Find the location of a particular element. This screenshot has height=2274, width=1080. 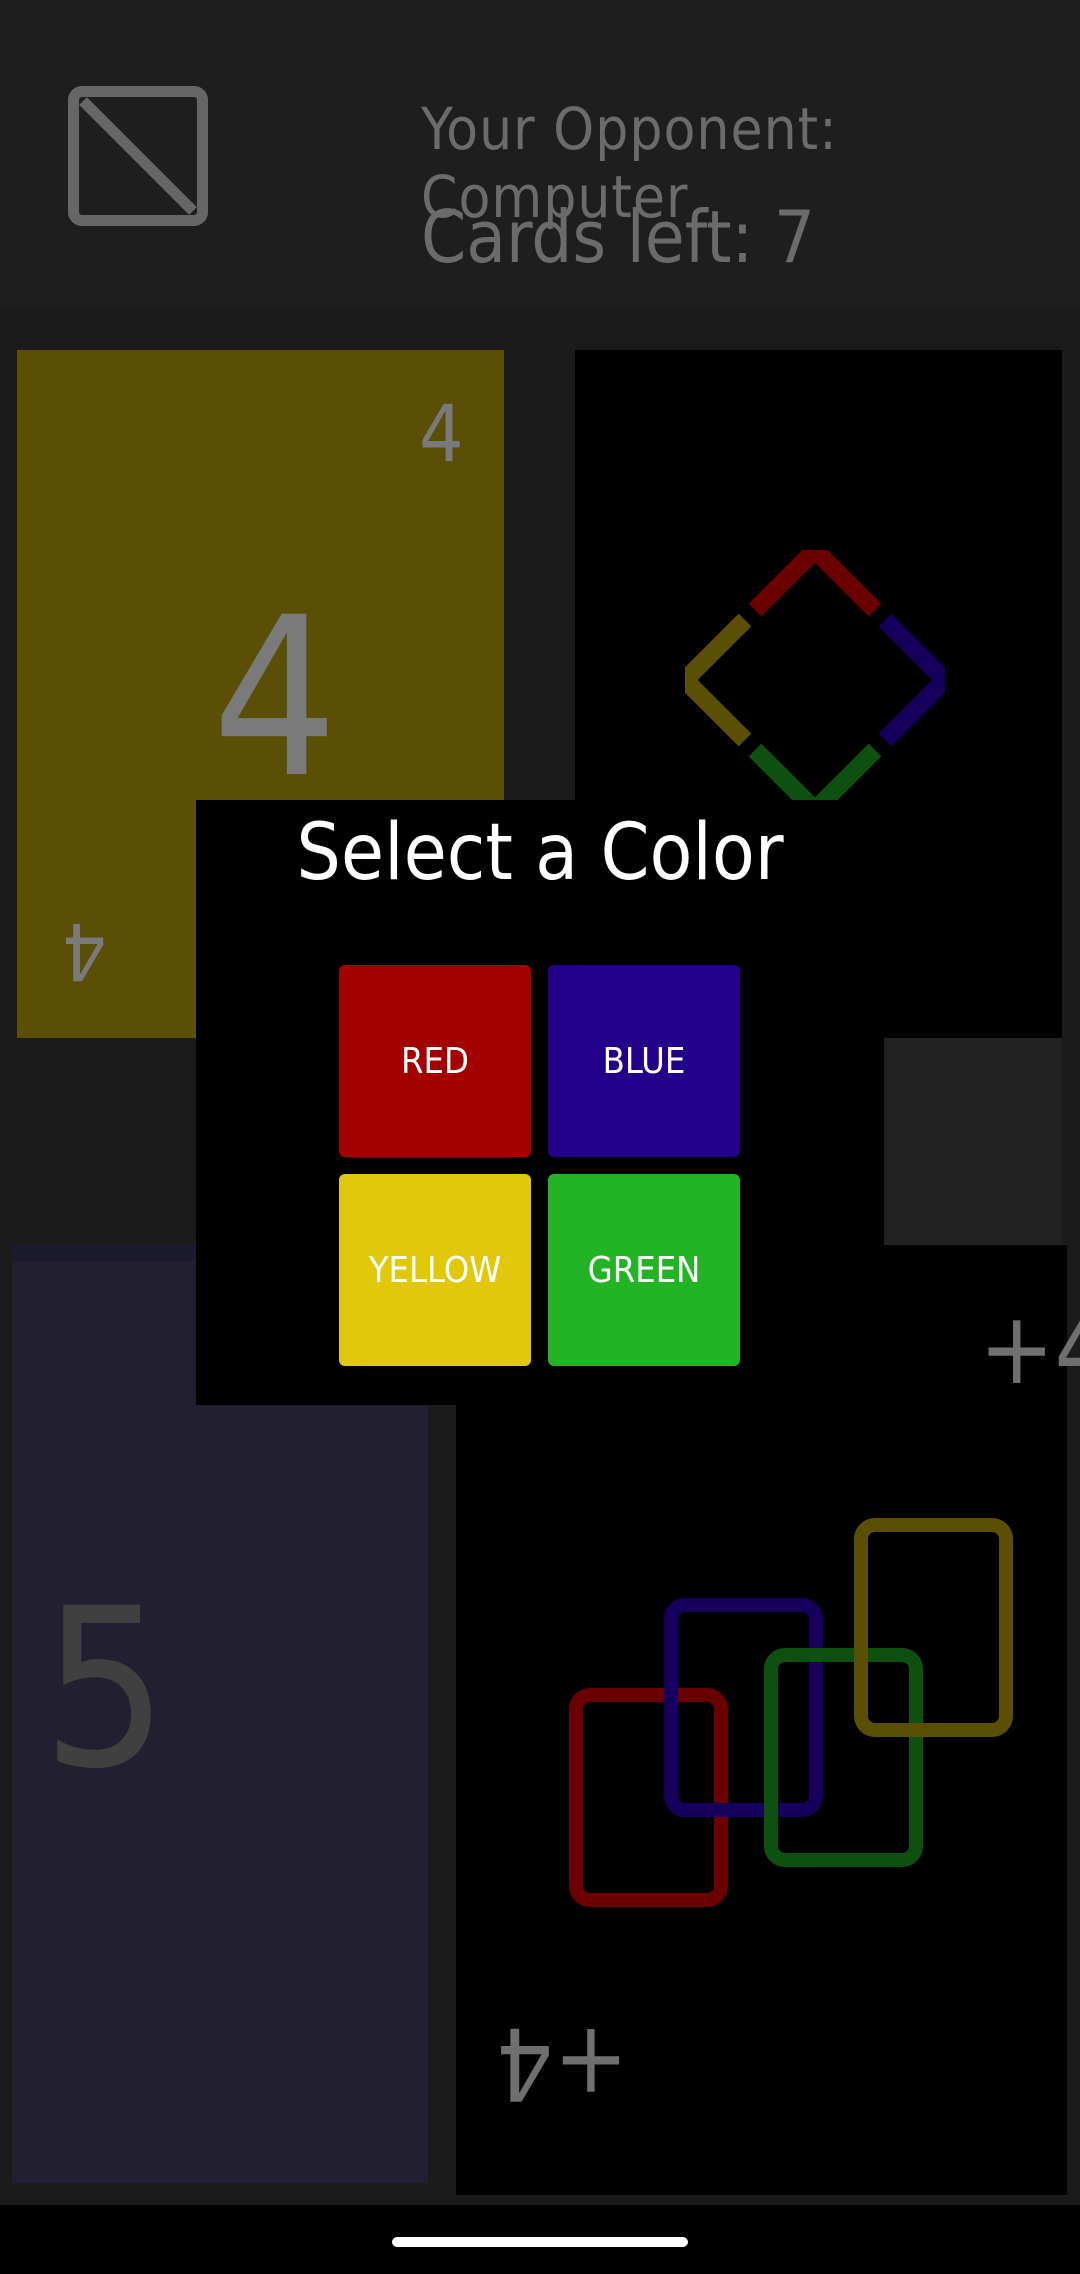

cards-left-label: Cards left: 7 is located at coordinates (618, 237).